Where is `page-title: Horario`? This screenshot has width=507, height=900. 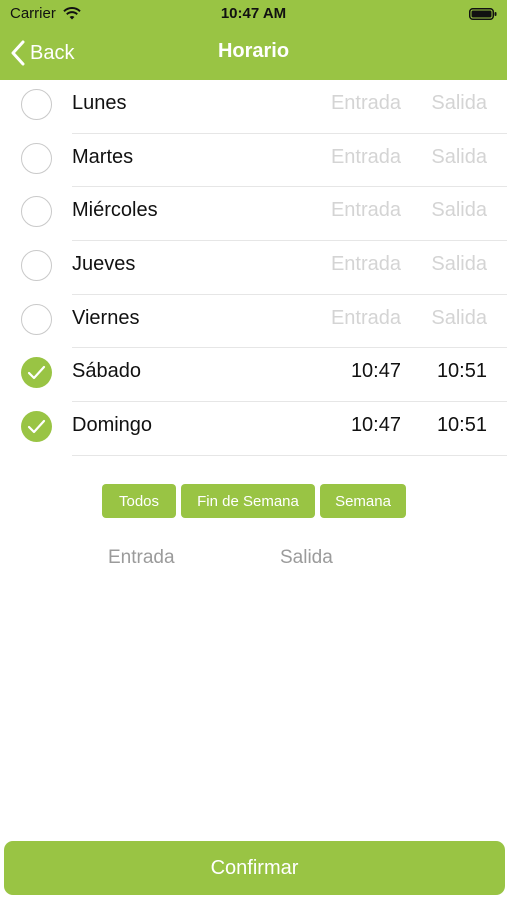 page-title: Horario is located at coordinates (253, 51).